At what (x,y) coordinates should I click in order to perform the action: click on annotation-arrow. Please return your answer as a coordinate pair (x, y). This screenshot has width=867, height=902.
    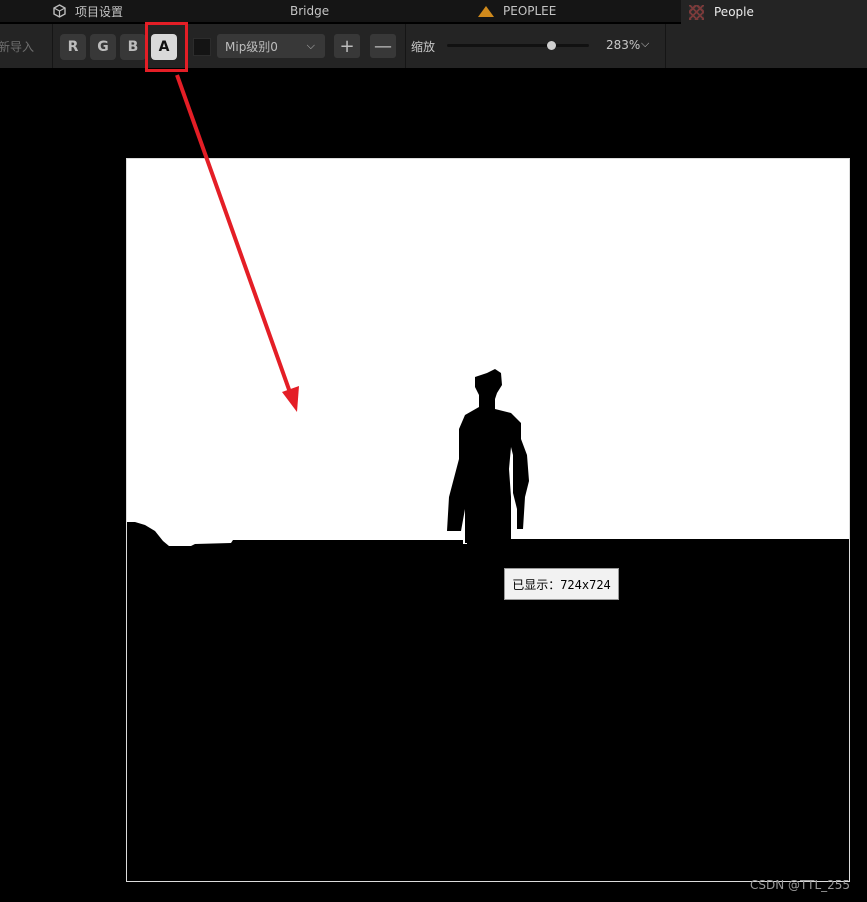
    Looking at the image, I should click on (237, 243).